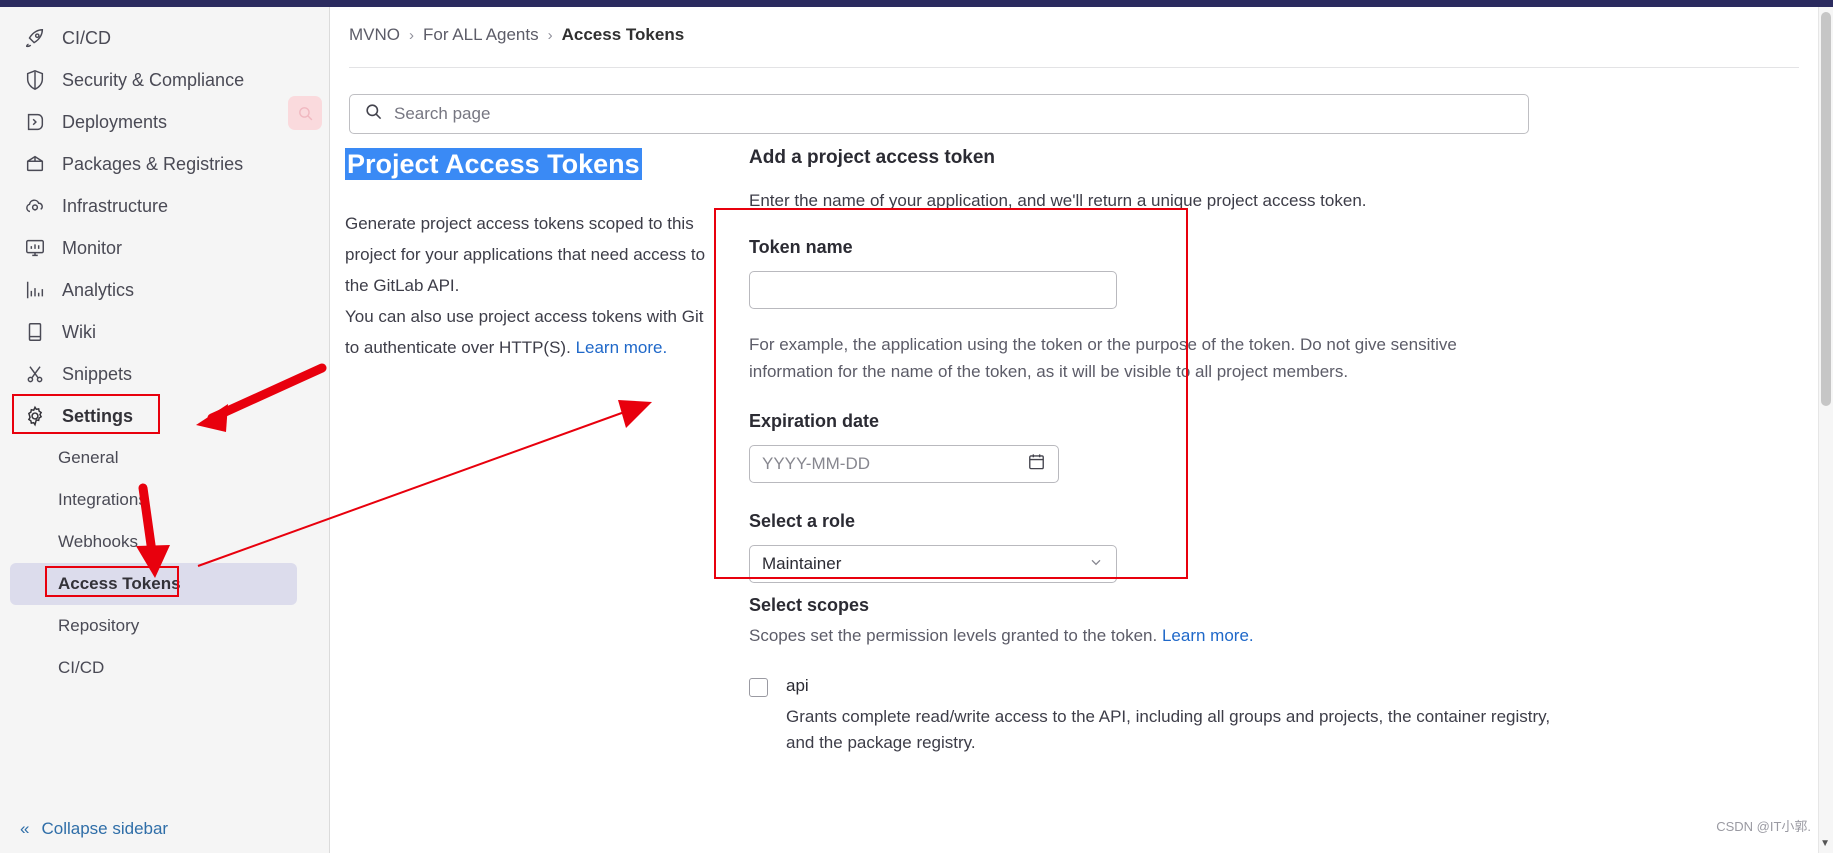  What do you see at coordinates (35, 332) in the screenshot?
I see `book-icon` at bounding box center [35, 332].